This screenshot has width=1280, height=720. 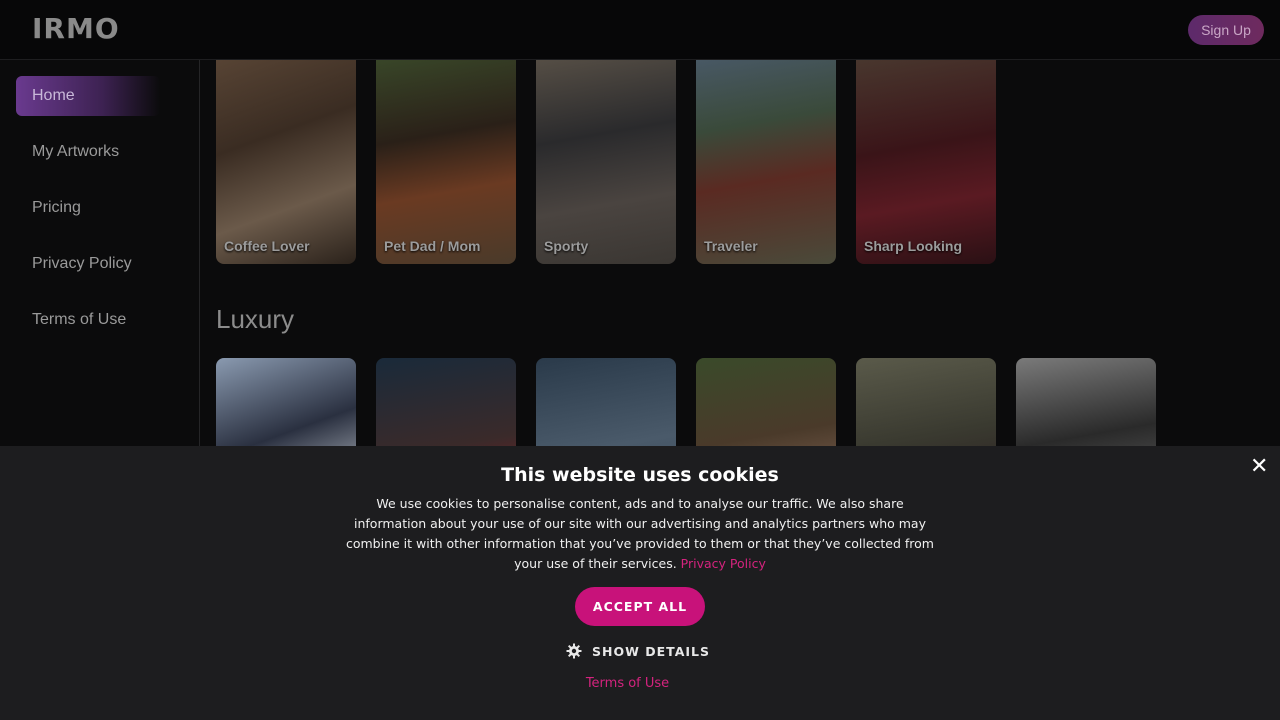 I want to click on sign-up-button: Sign Up, so click(x=1226, y=30).